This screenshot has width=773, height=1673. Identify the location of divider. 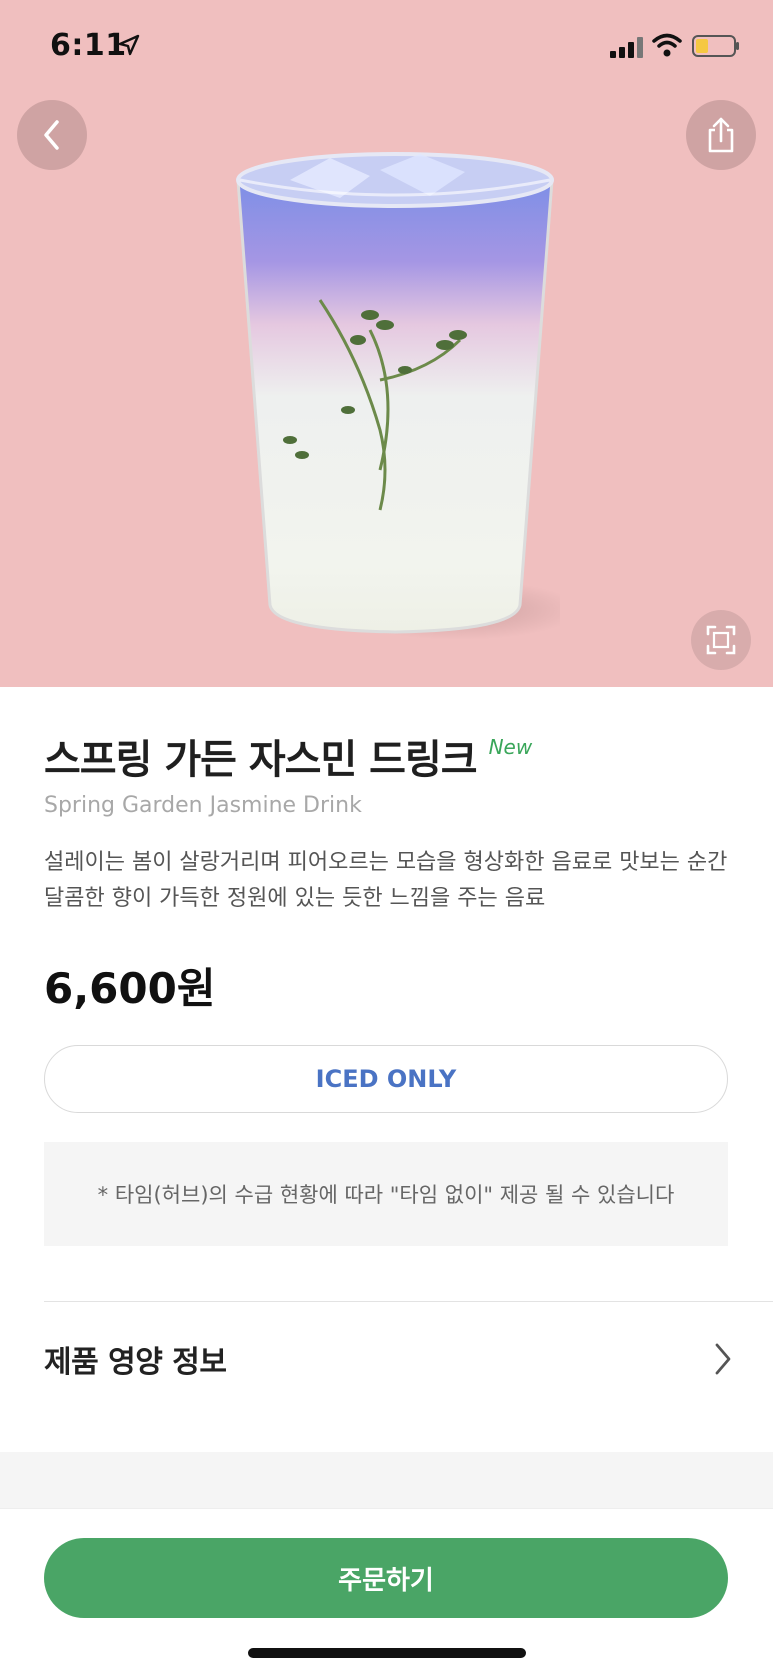
(408, 1301).